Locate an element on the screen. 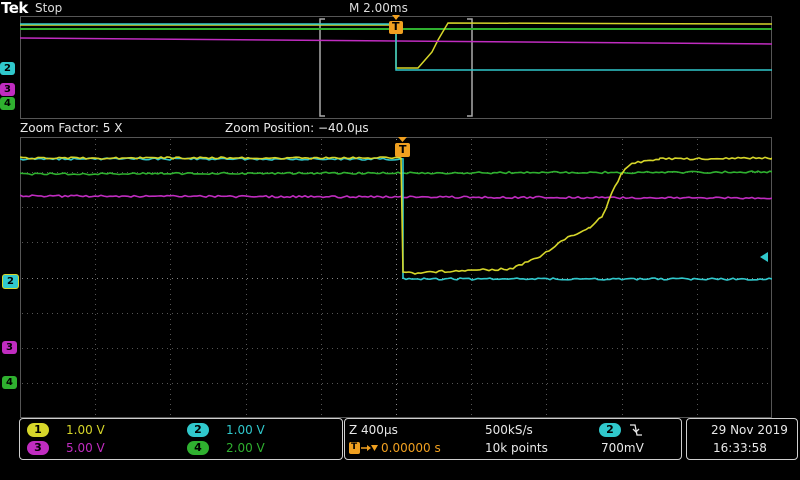  ch2-scale: 1.00 V is located at coordinates (245, 430).